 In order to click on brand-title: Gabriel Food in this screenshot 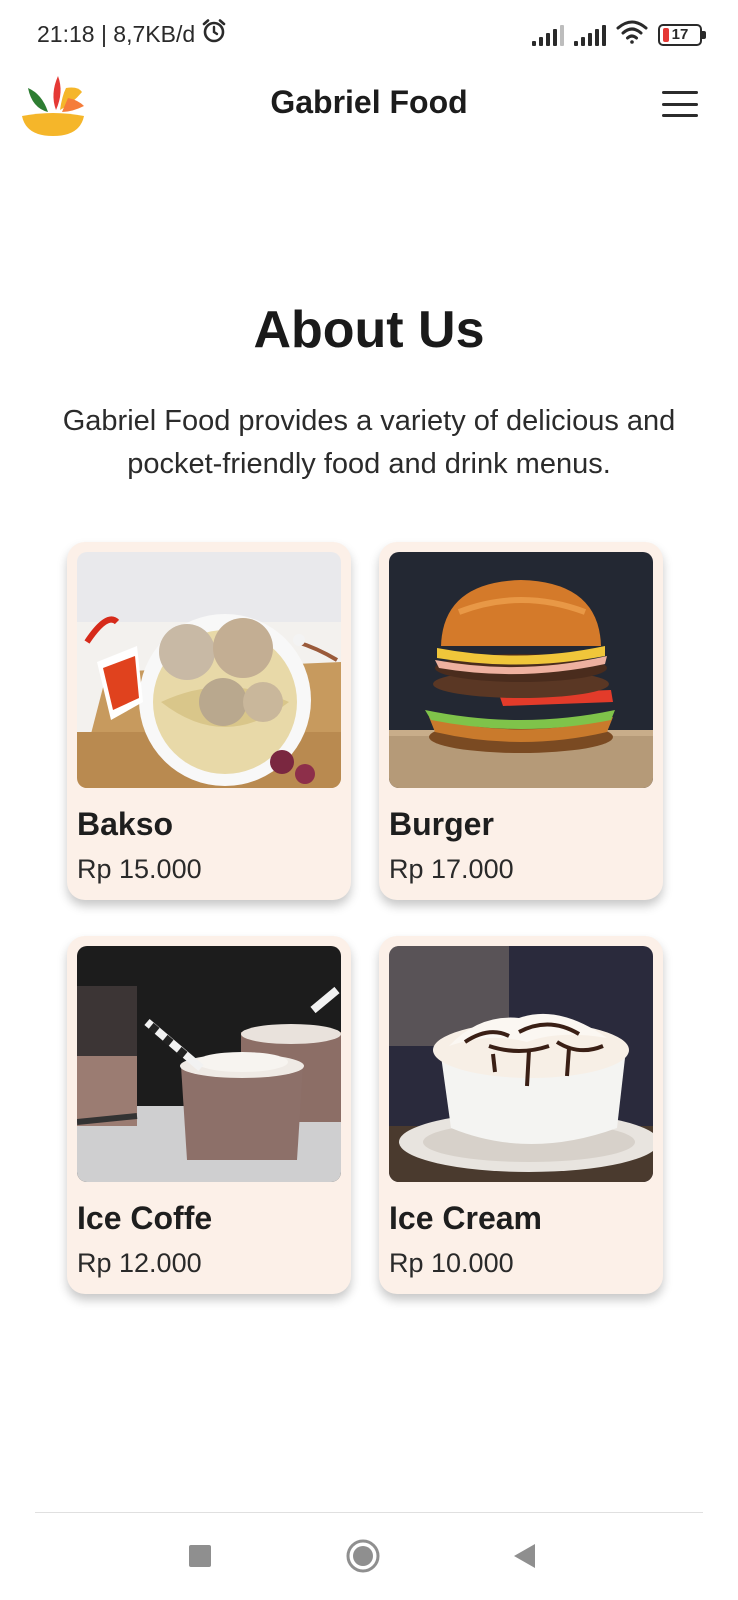, I will do `click(369, 102)`.